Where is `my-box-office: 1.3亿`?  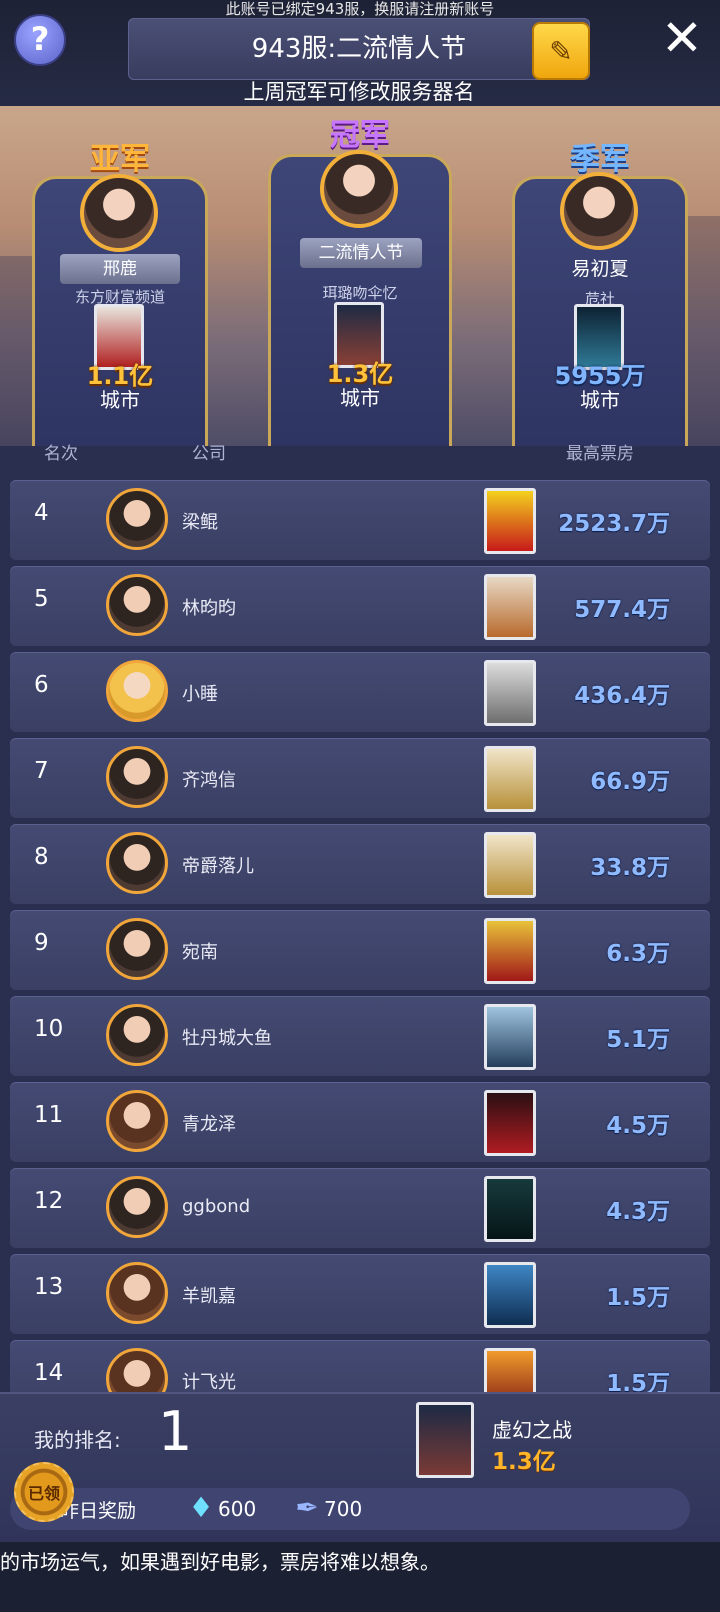 my-box-office: 1.3亿 is located at coordinates (524, 1462).